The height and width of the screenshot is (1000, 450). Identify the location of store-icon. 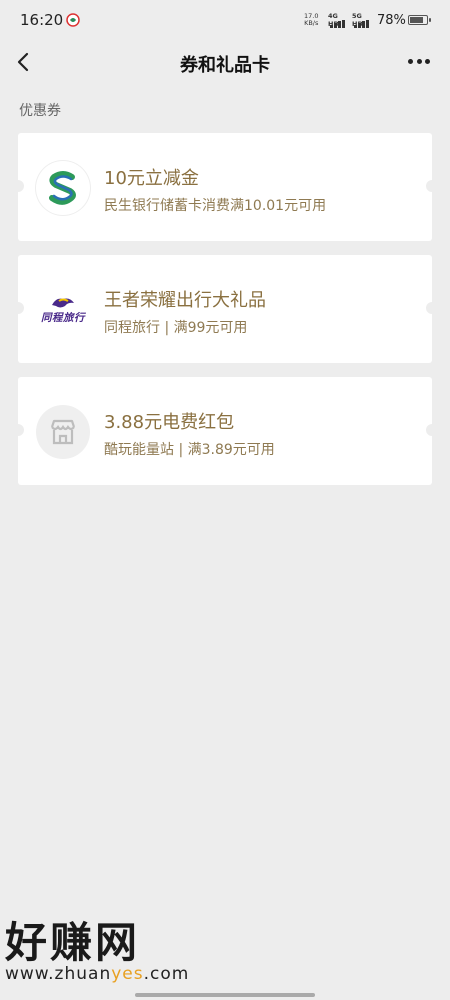
(63, 432).